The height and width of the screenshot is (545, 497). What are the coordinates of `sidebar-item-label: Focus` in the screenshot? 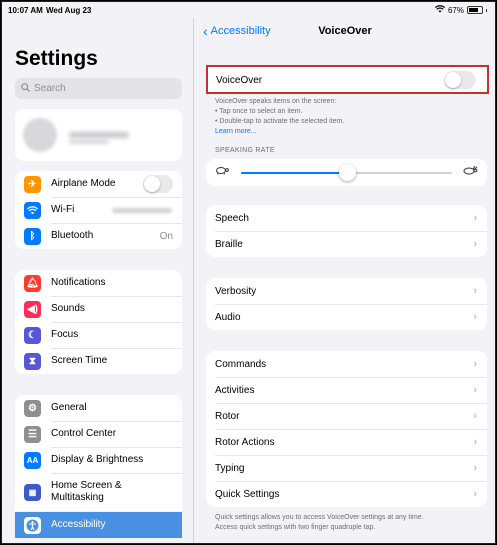 It's located at (65, 334).